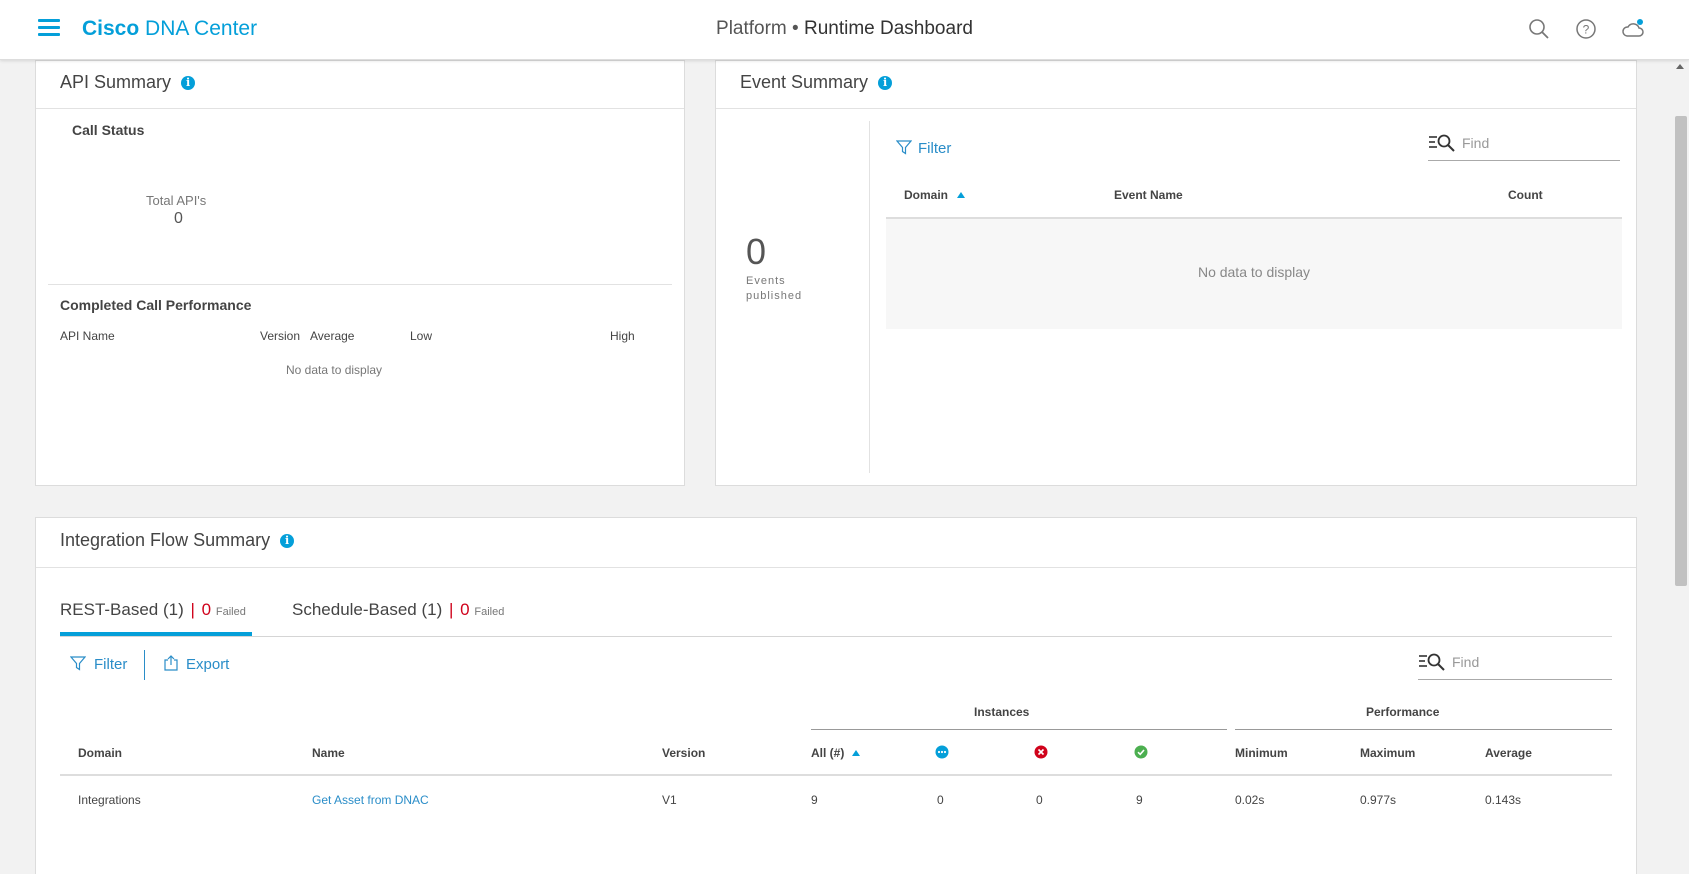 This screenshot has width=1689, height=874. What do you see at coordinates (109, 800) in the screenshot?
I see `cell-domain: Integrations` at bounding box center [109, 800].